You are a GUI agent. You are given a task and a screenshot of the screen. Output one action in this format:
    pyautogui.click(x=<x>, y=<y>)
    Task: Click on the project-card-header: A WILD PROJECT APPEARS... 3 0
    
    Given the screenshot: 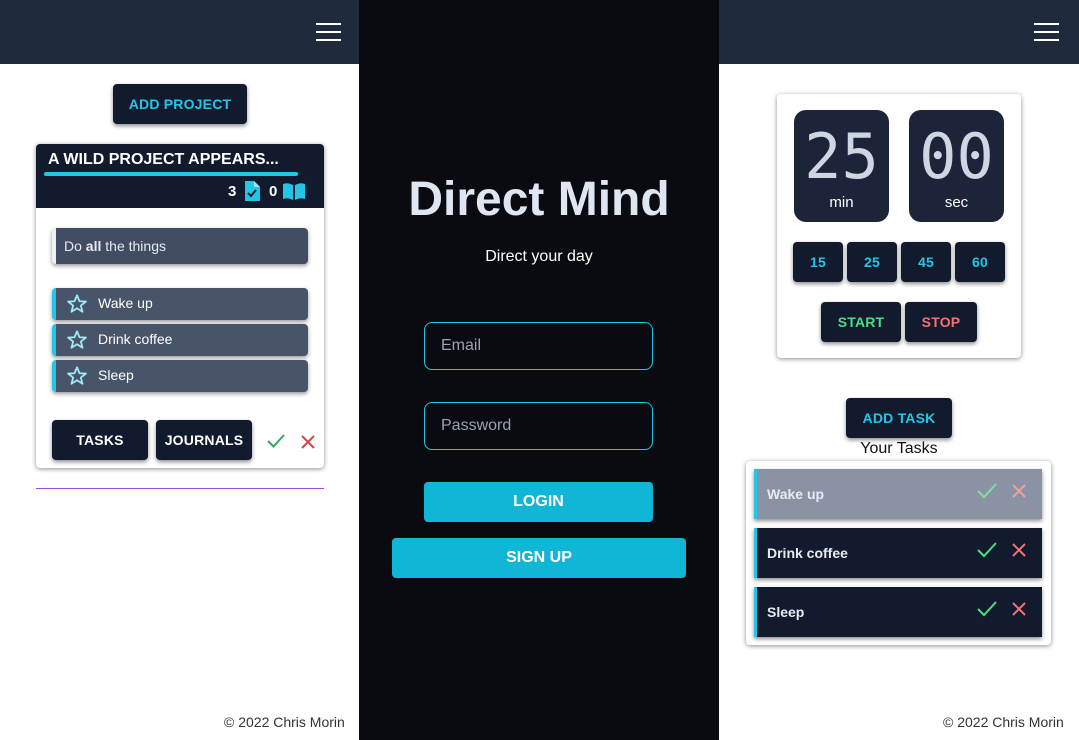 What is the action you would take?
    pyautogui.click(x=180, y=176)
    